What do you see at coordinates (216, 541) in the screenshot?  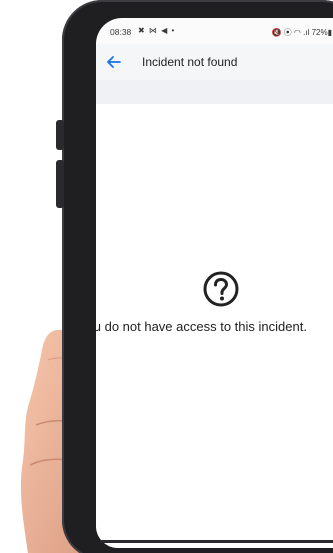 I see `phone-bottom-edge` at bounding box center [216, 541].